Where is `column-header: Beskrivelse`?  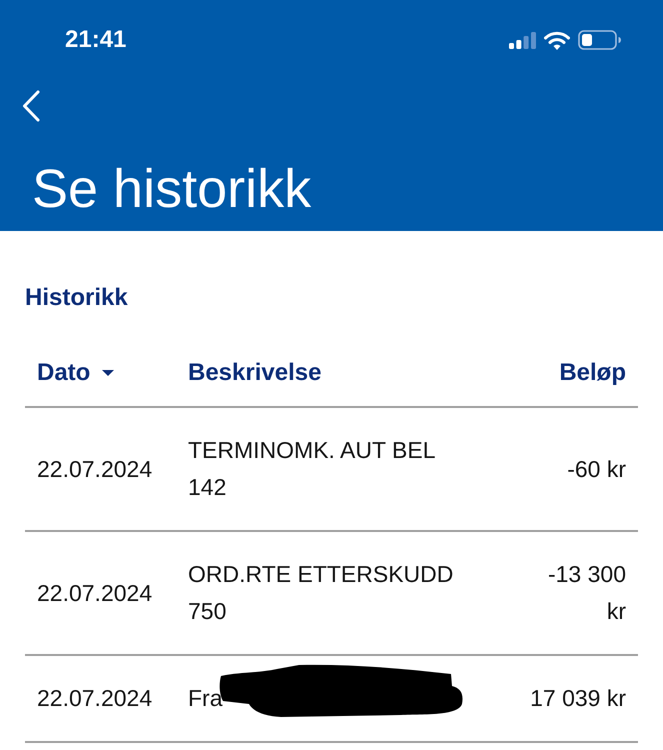
column-header: Beskrivelse is located at coordinates (255, 373).